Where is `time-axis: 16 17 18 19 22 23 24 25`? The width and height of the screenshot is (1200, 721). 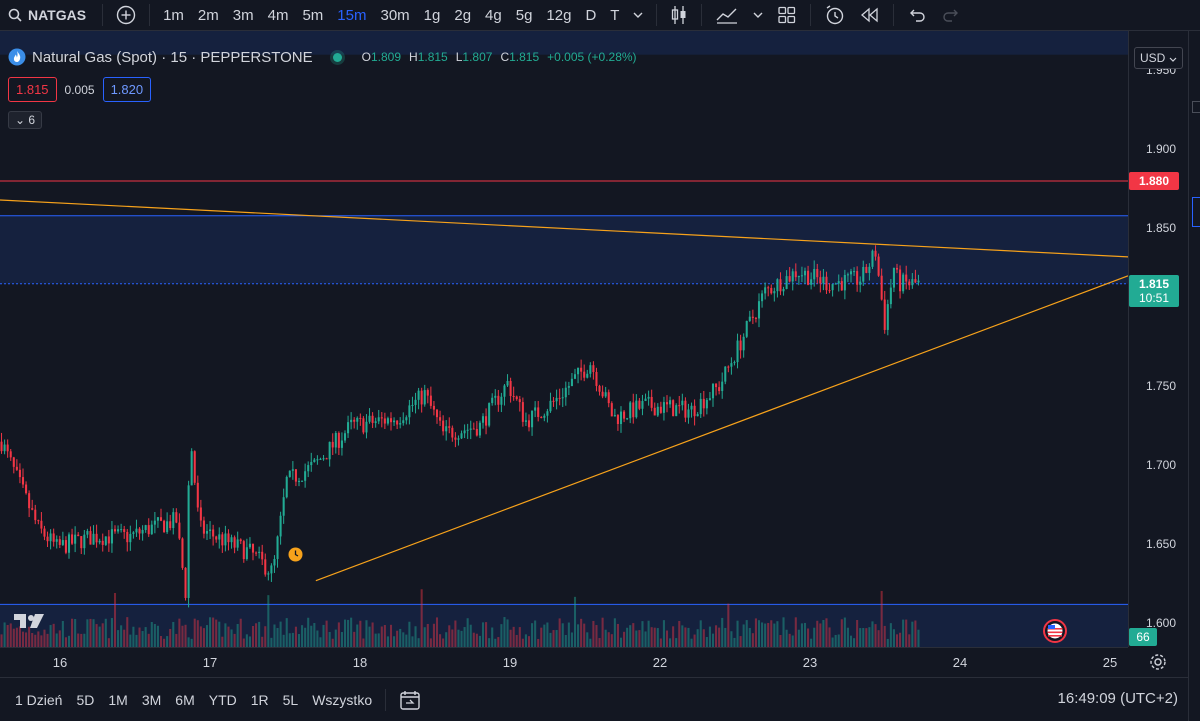 time-axis: 16 17 18 19 22 23 24 25 is located at coordinates (564, 662).